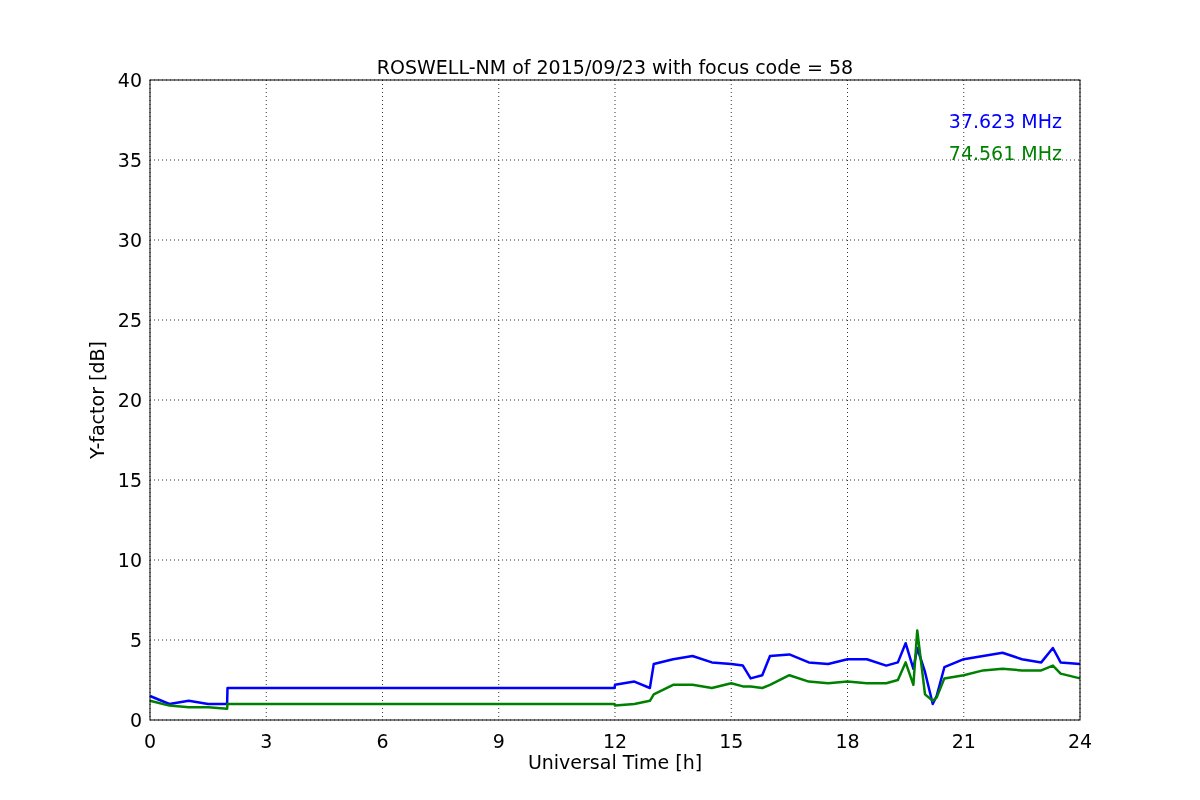 The image size is (1200, 800). Describe the element at coordinates (266, 741) in the screenshot. I see `x-tick-label: 3` at that location.